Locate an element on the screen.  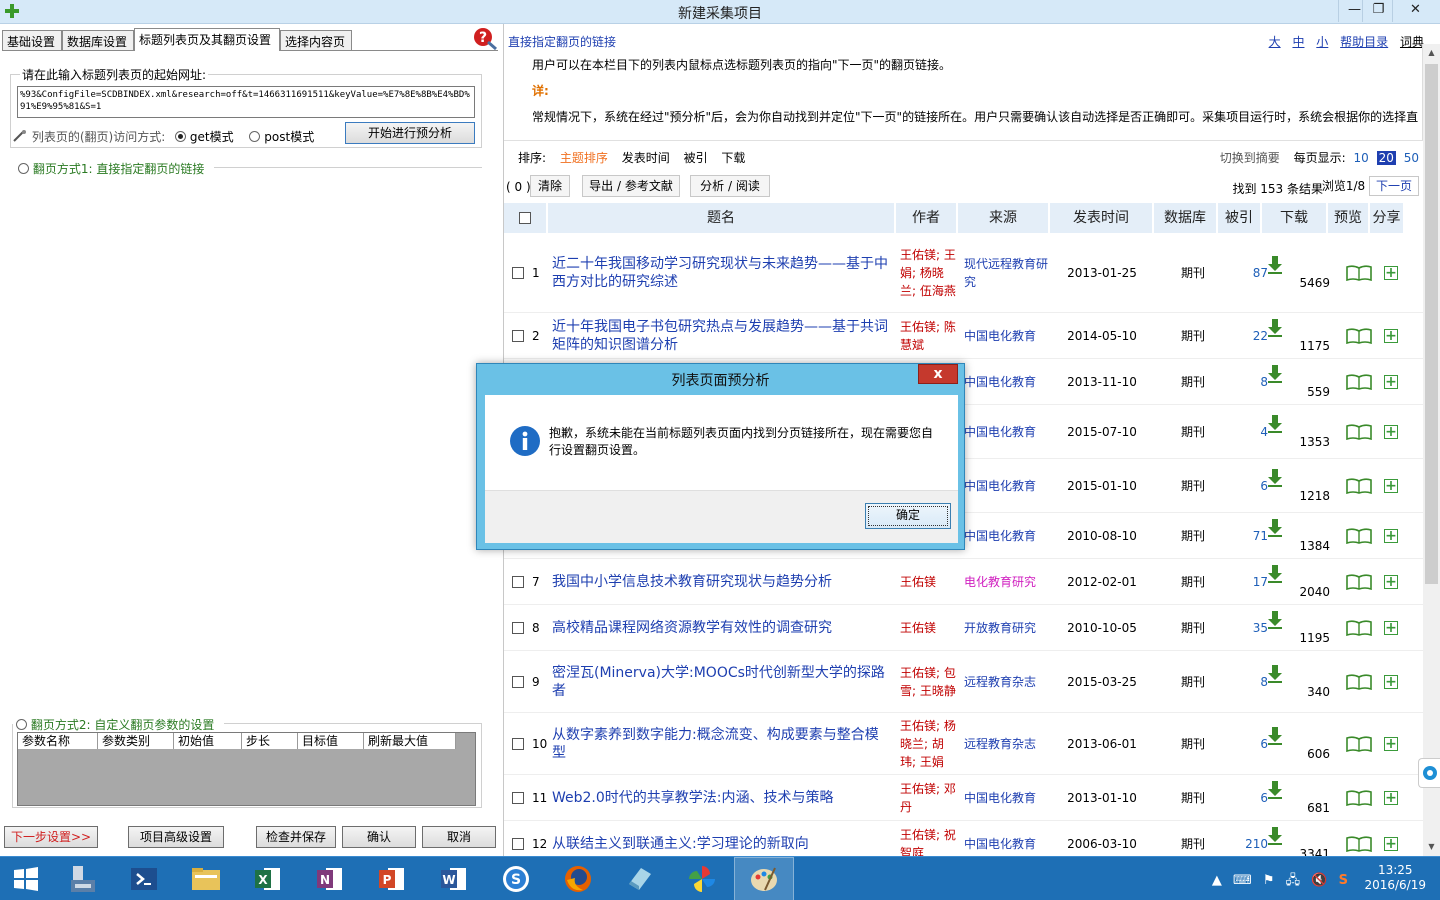
close-button: ✕ is located at coordinates (1415, 11).